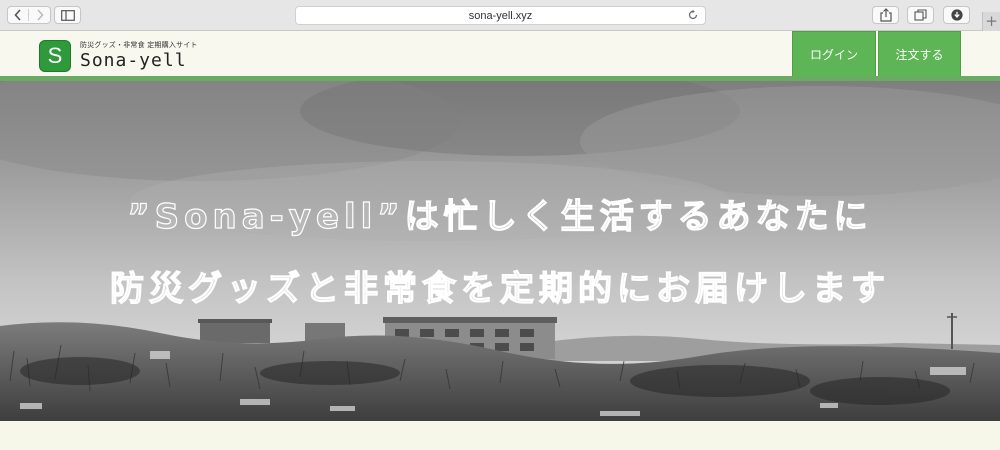 The image size is (1000, 450). I want to click on download-icon, so click(956, 15).